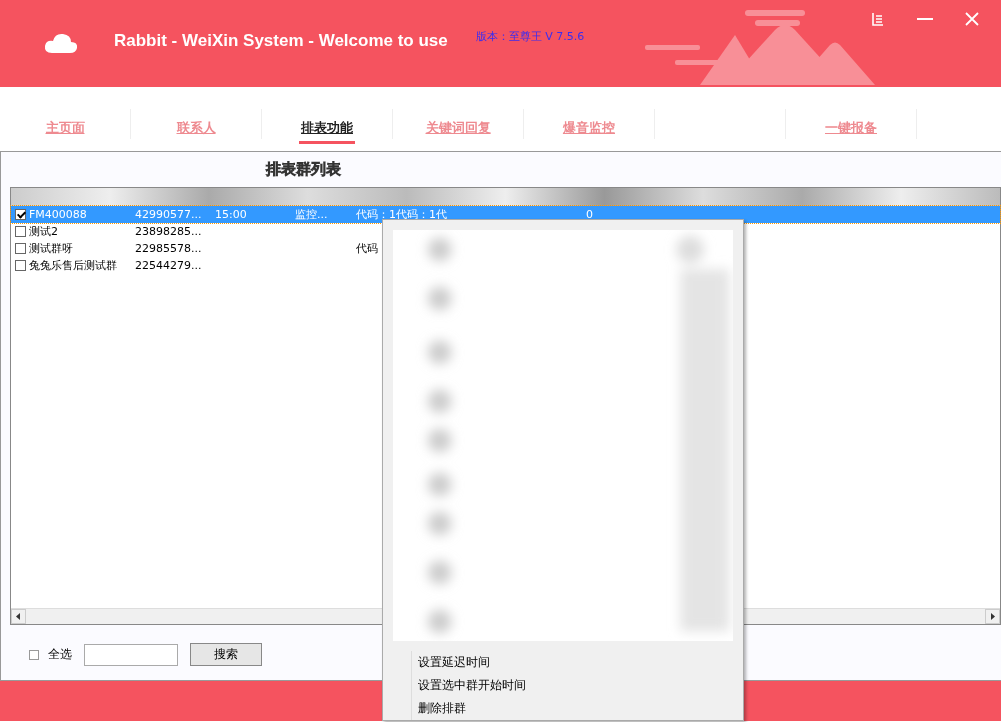 The height and width of the screenshot is (722, 1001). Describe the element at coordinates (231, 214) in the screenshot. I see `row-cell-text: 15:00` at that location.